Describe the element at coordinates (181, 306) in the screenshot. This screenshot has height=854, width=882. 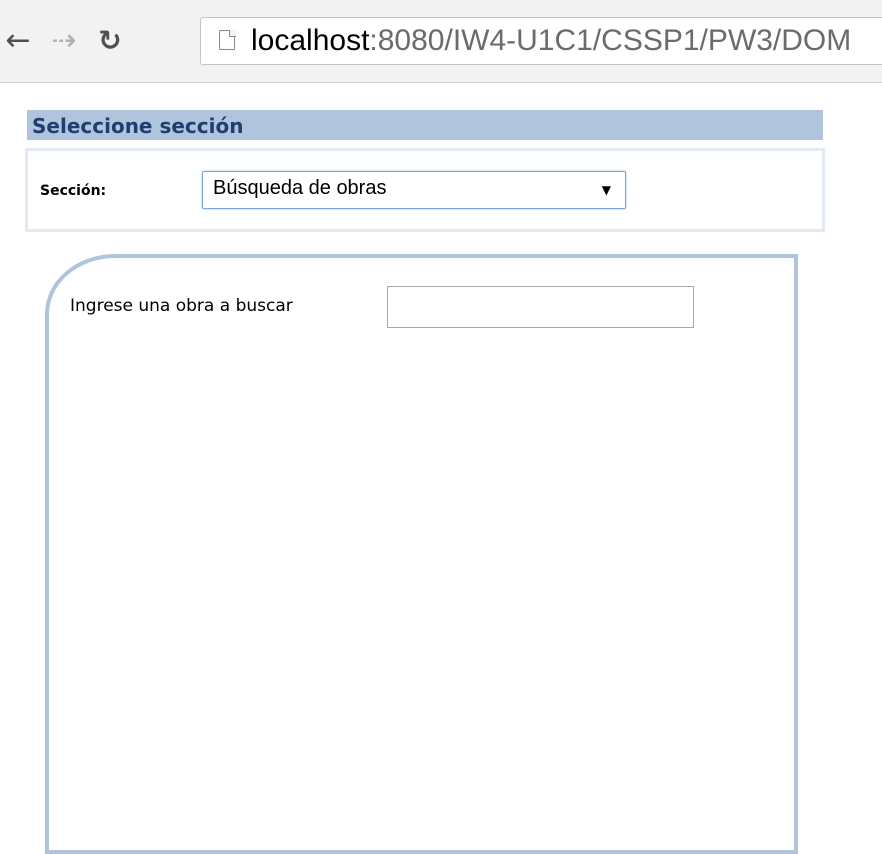
I see `search-label: Ingrese una obra a buscar` at that location.